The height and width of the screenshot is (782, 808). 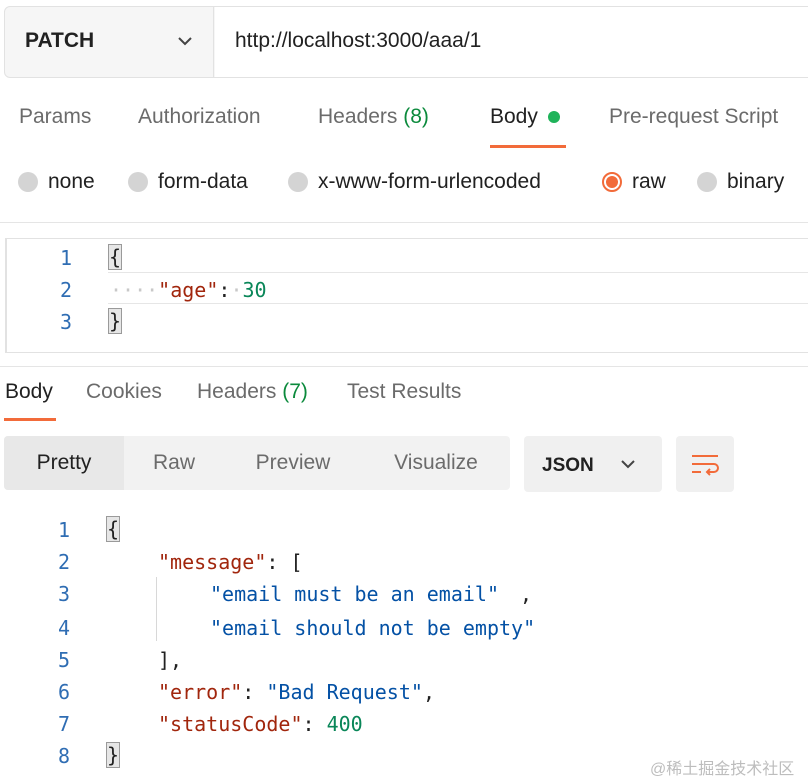 I want to click on tab-headers: Headers (8), so click(x=373, y=117).